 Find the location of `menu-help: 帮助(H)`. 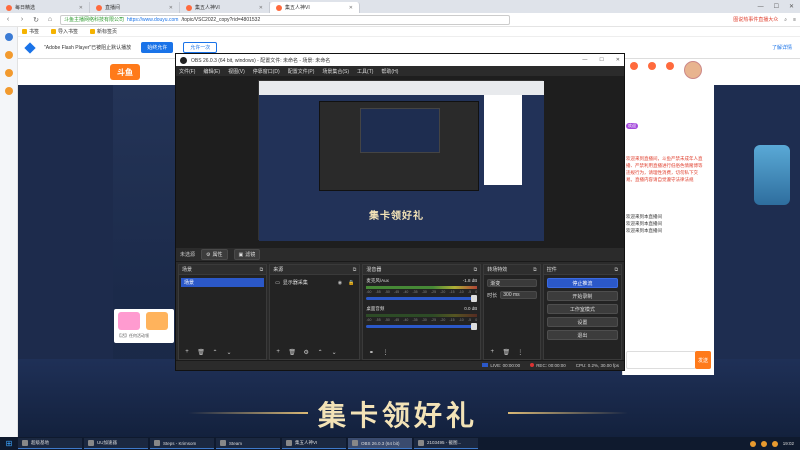

menu-help: 帮助(H) is located at coordinates (389, 71).